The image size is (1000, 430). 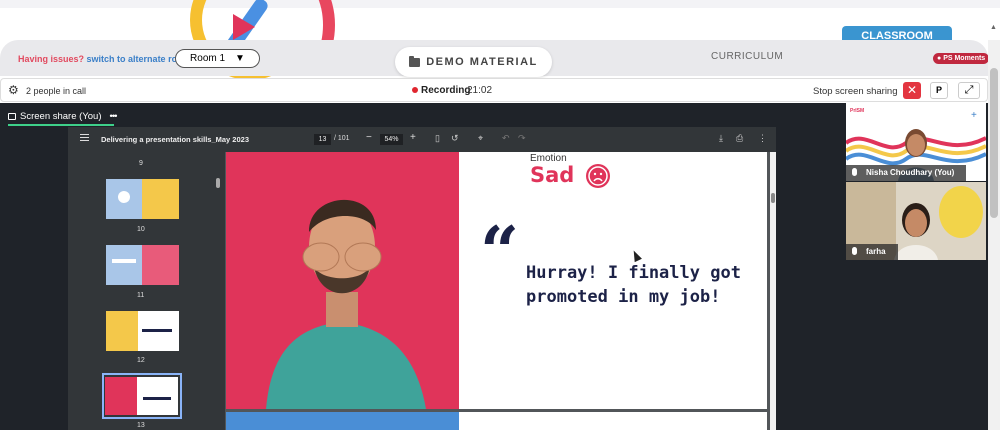 What do you see at coordinates (480, 90) in the screenshot?
I see `recording-time: 21:02` at bounding box center [480, 90].